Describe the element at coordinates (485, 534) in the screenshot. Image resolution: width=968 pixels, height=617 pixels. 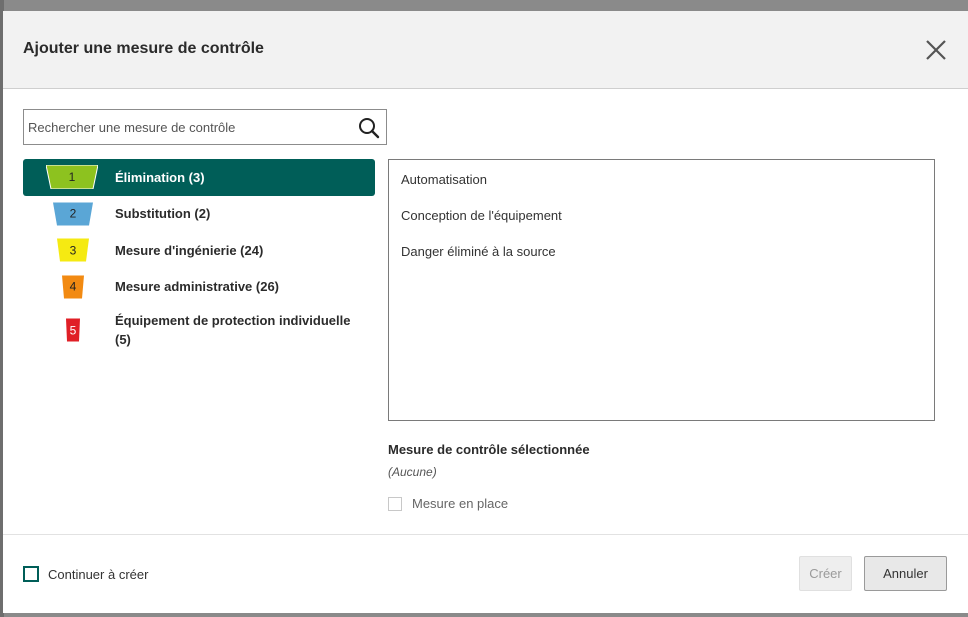
I see `footer-divider` at that location.